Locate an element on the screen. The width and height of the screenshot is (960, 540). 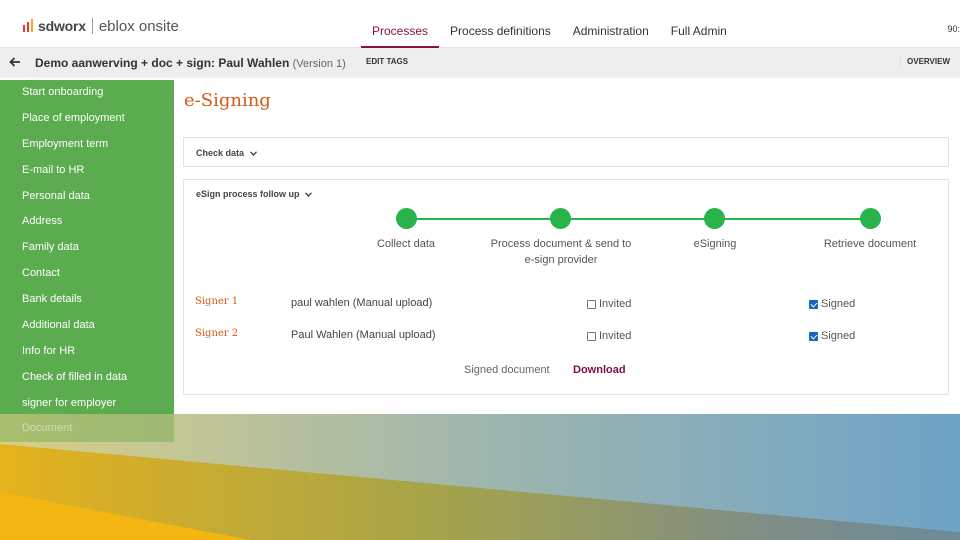
user-chip: 90: is located at coordinates (953, 29).